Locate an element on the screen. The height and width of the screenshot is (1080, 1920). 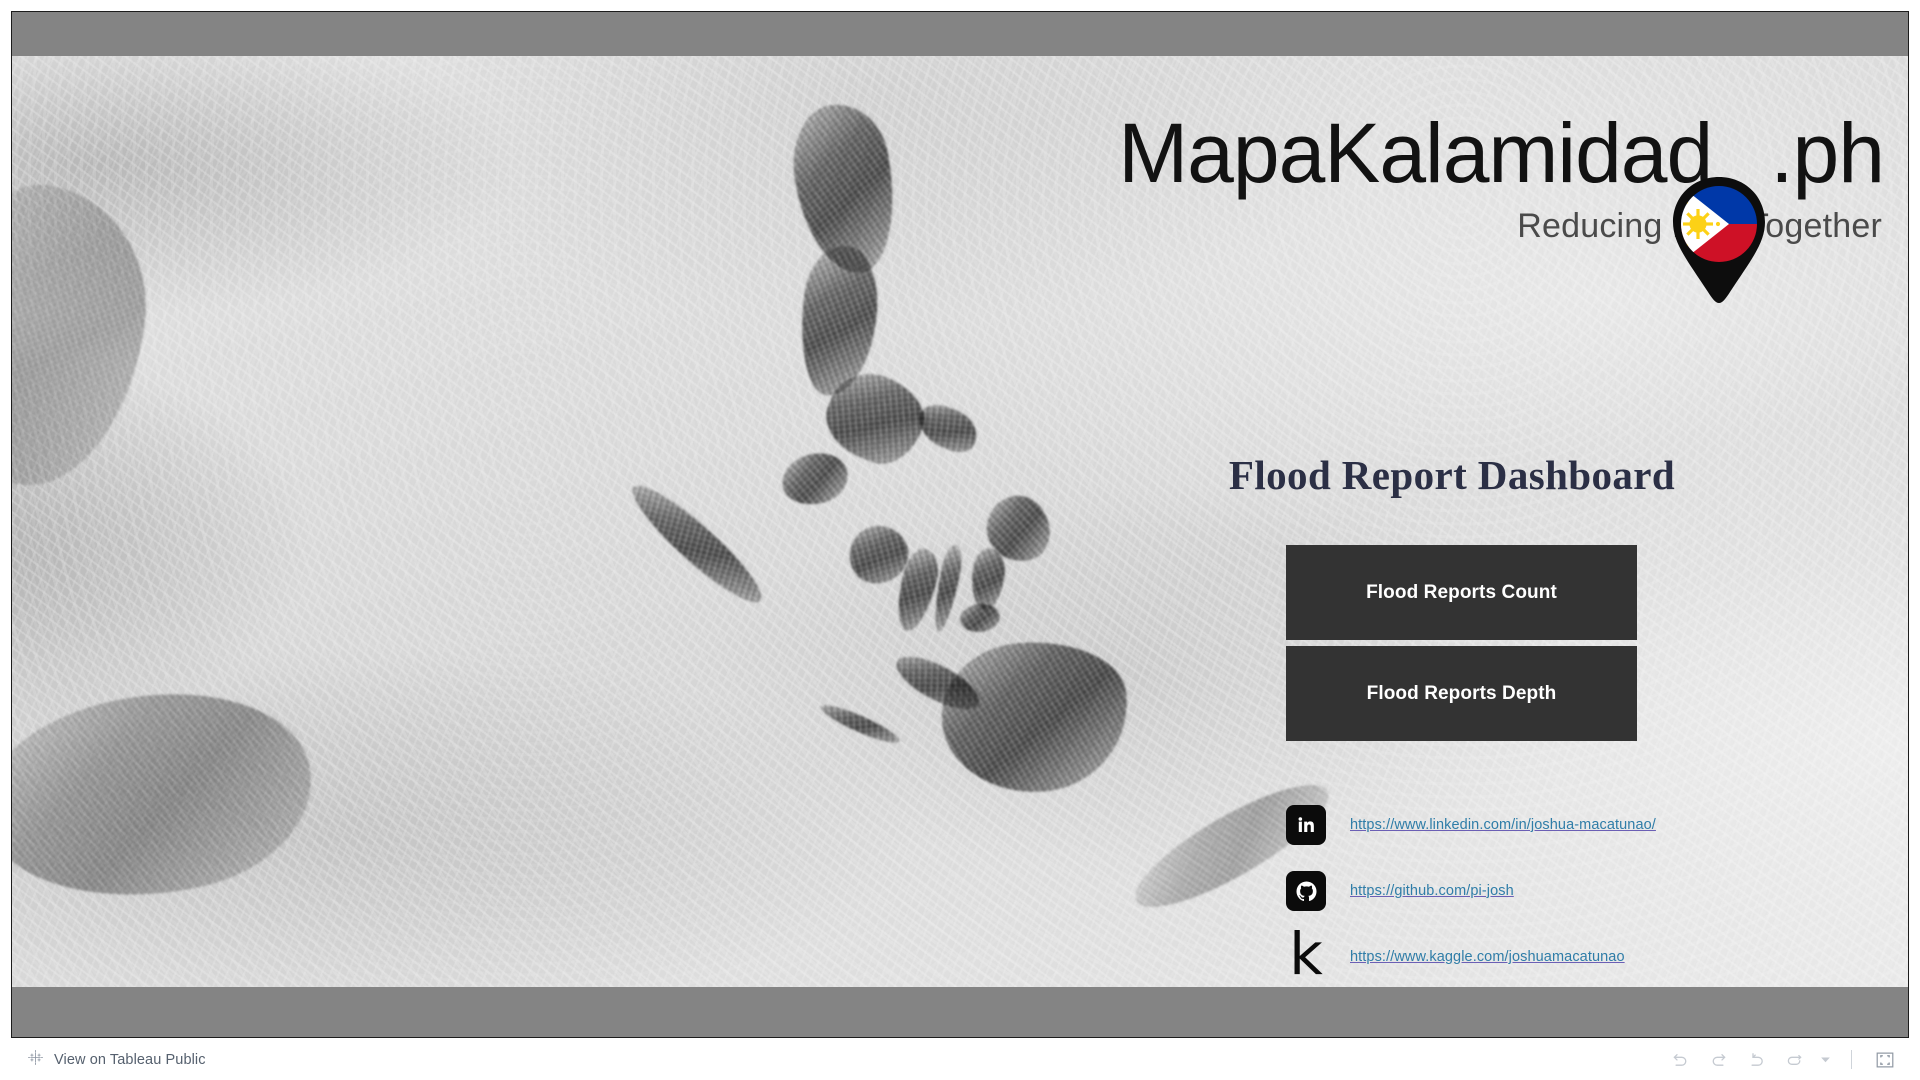
kaggle-url: https://www.kaggle.com/joshuamacatunao is located at coordinates (1487, 957).